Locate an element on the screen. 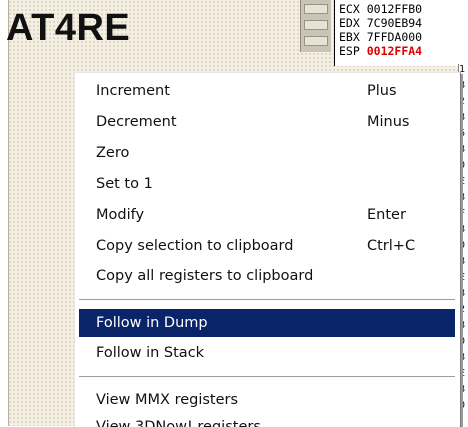 This screenshot has height=427, width=468. menu-item-label: Zero is located at coordinates (113, 153).